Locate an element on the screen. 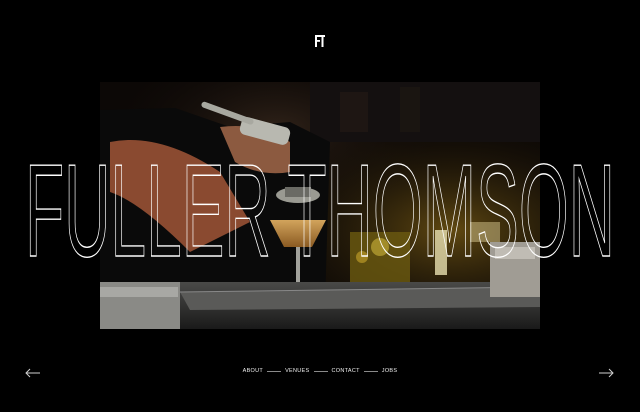 The height and width of the screenshot is (412, 640). arrow-right-icon is located at coordinates (606, 373).